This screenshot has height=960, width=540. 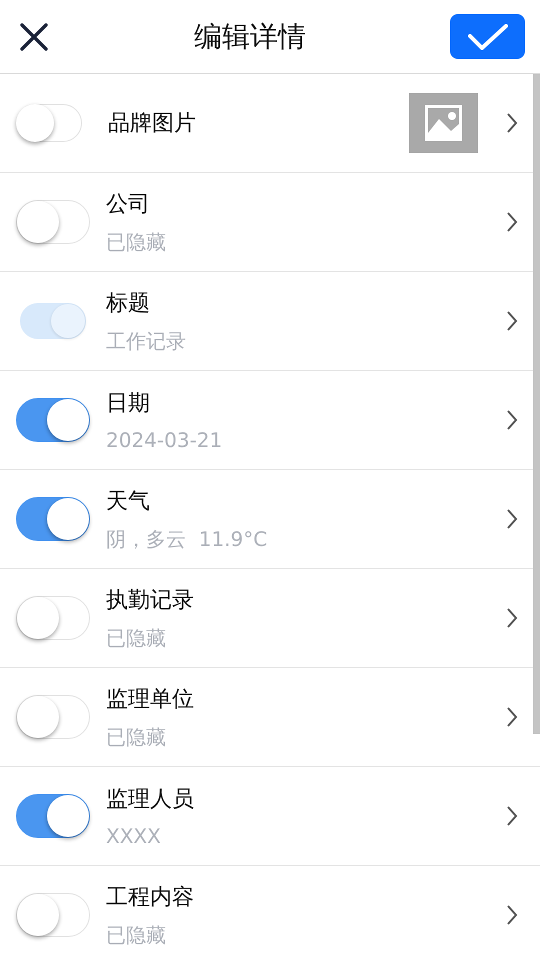 I want to click on close-button, so click(x=34, y=36).